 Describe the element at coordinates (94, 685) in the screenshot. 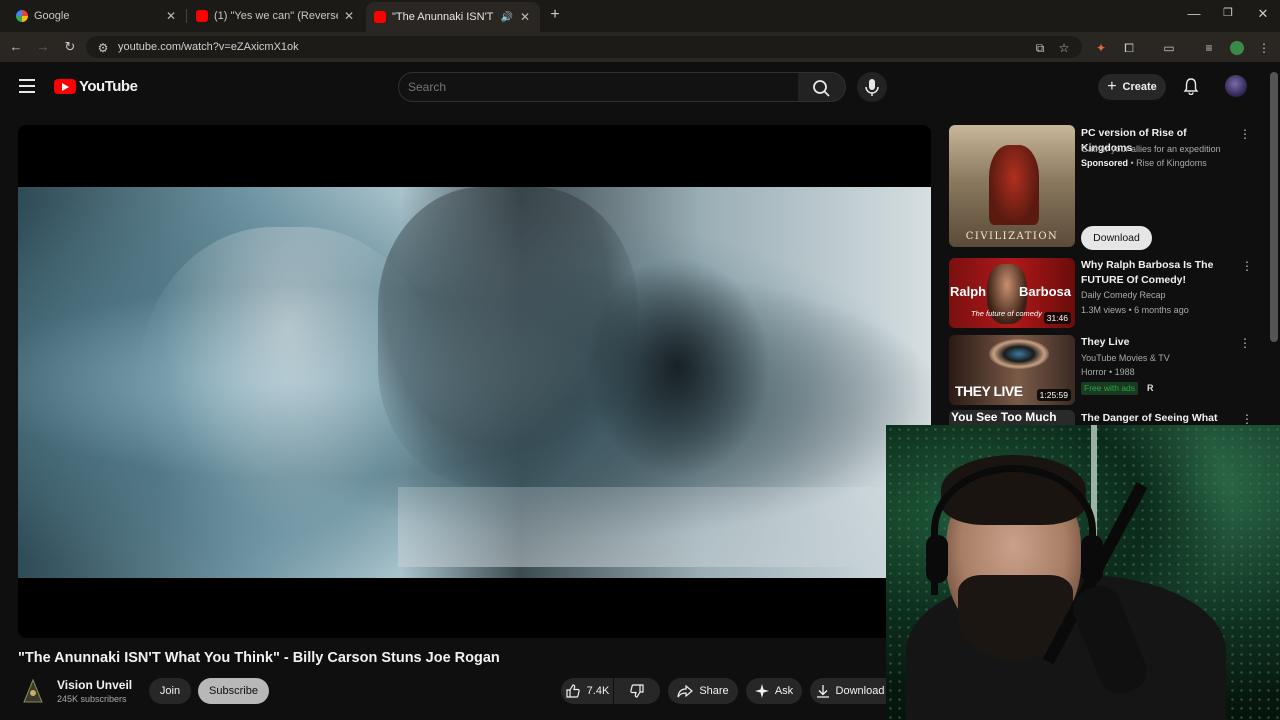

I see `channel-name: Vision Unveil` at that location.